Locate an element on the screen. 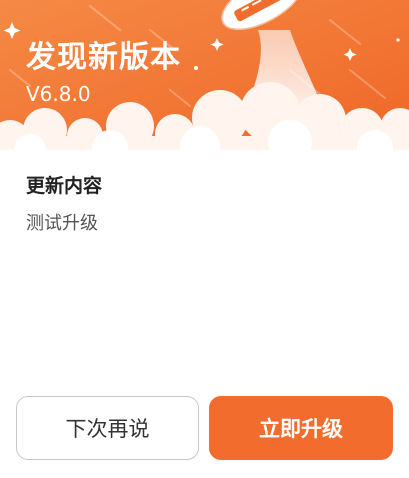 The width and height of the screenshot is (409, 478). changelog-text: 测试升级 is located at coordinates (62, 223).